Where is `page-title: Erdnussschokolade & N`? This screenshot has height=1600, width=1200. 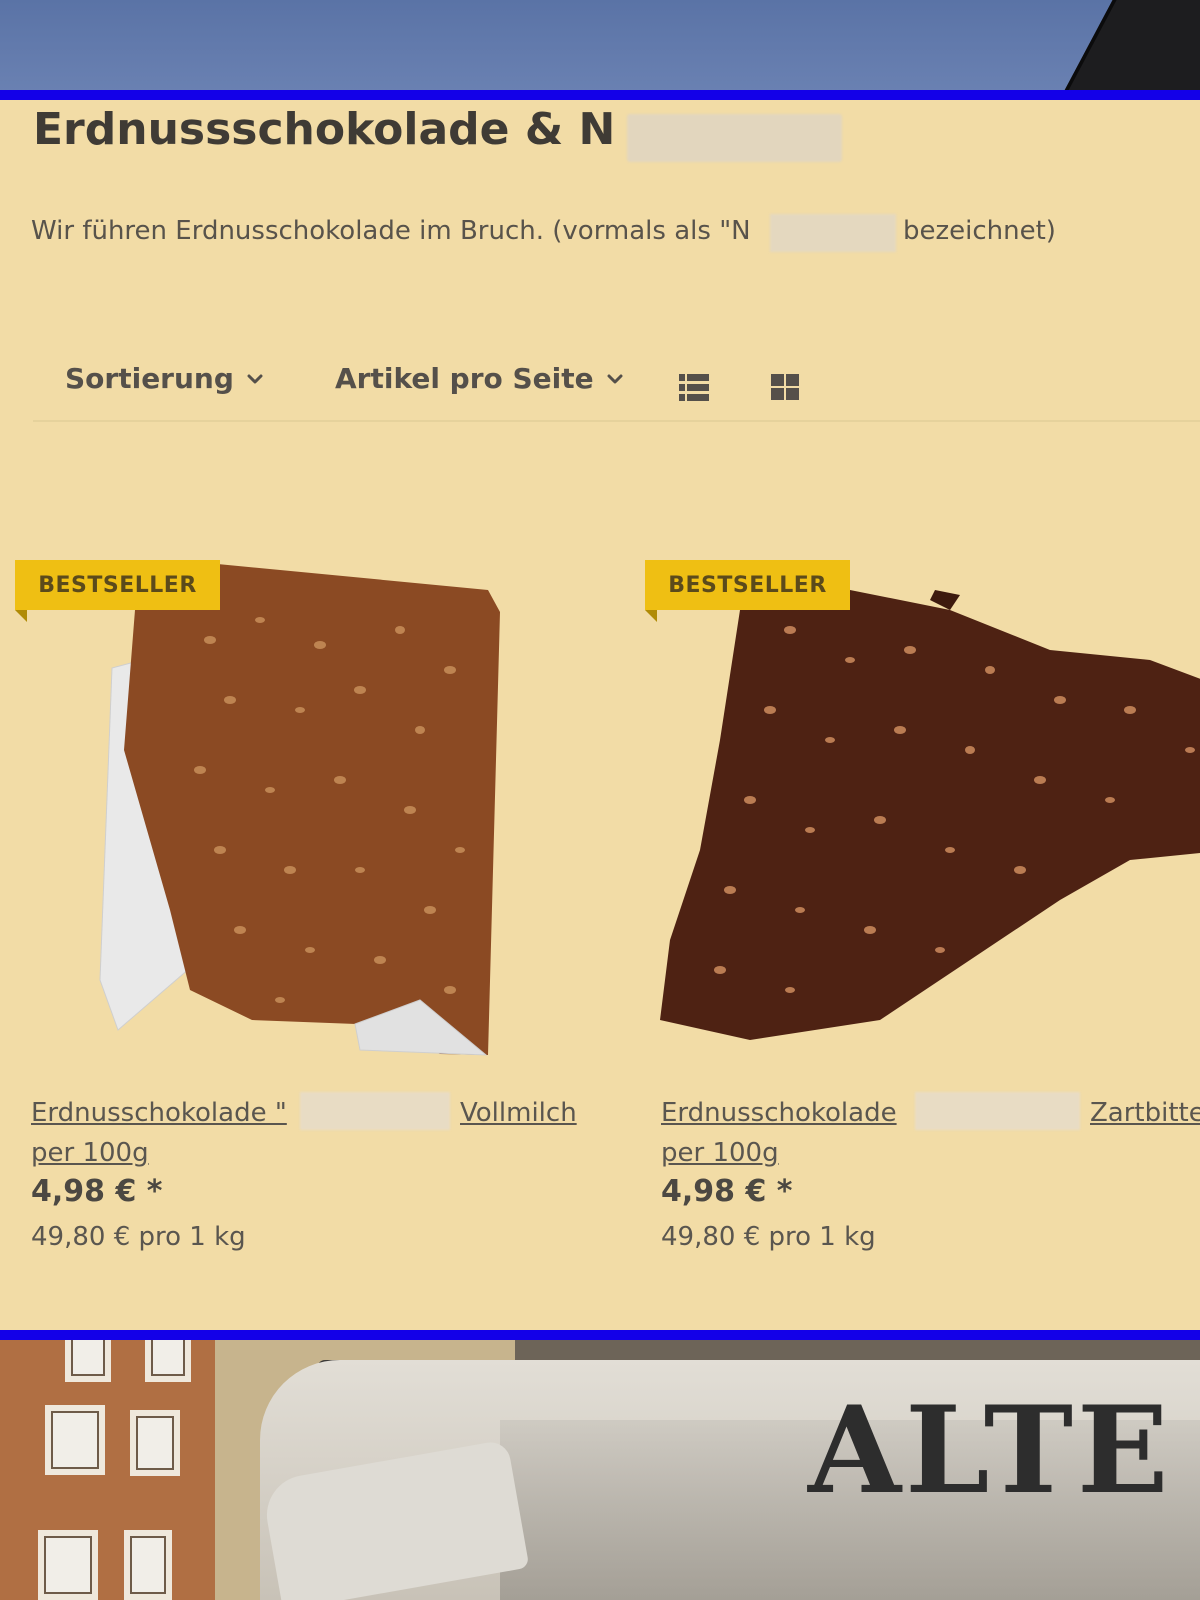 page-title: Erdnussschokolade & N is located at coordinates (324, 129).